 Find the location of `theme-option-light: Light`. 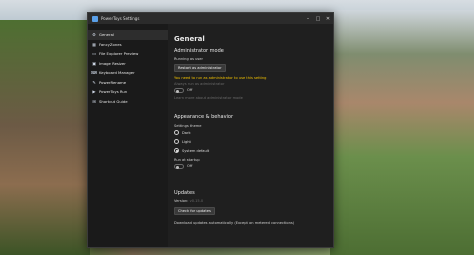

theme-option-light: Light is located at coordinates (182, 141).